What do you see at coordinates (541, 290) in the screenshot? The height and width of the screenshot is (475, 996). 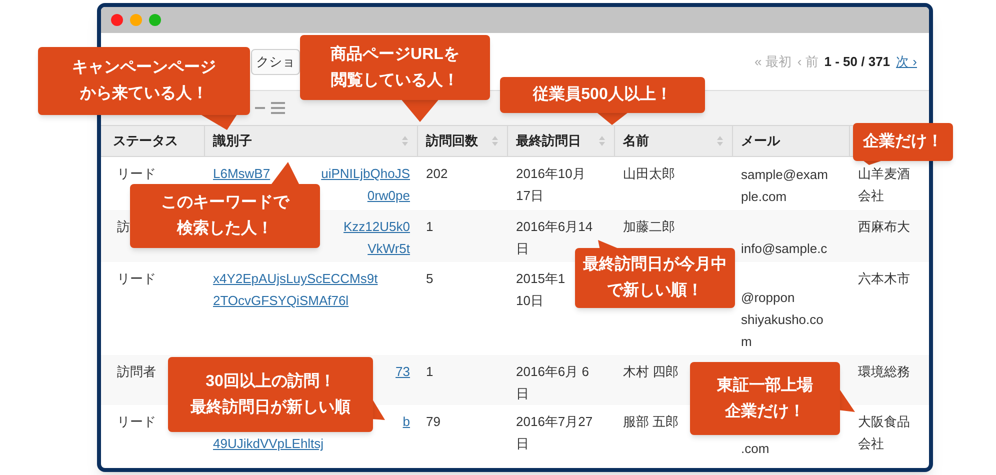 I see `date-cell-text: 2015年1 10日` at bounding box center [541, 290].